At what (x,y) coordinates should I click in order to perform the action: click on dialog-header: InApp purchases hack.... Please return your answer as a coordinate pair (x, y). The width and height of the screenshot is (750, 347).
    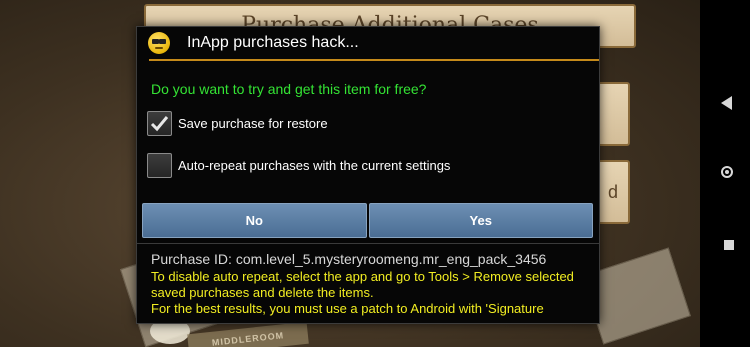
    Looking at the image, I should click on (368, 43).